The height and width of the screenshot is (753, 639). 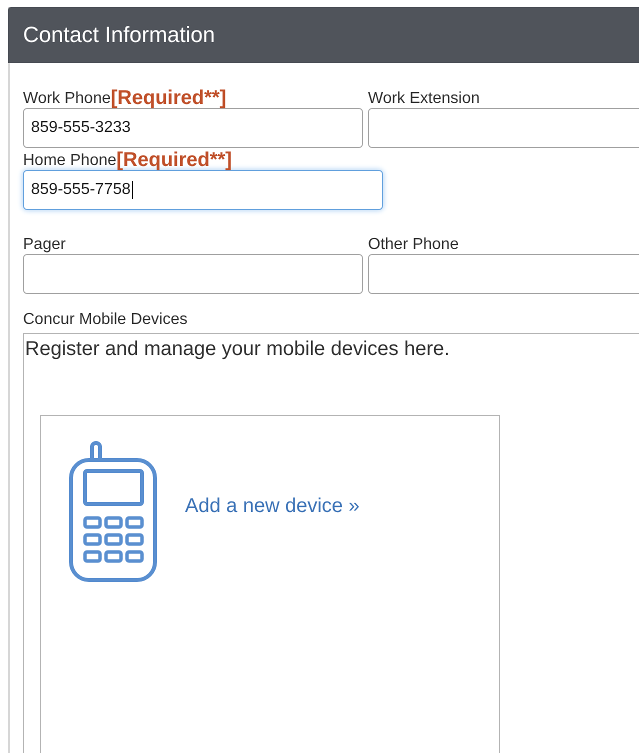 What do you see at coordinates (424, 99) in the screenshot?
I see `field-label: Work Extension` at bounding box center [424, 99].